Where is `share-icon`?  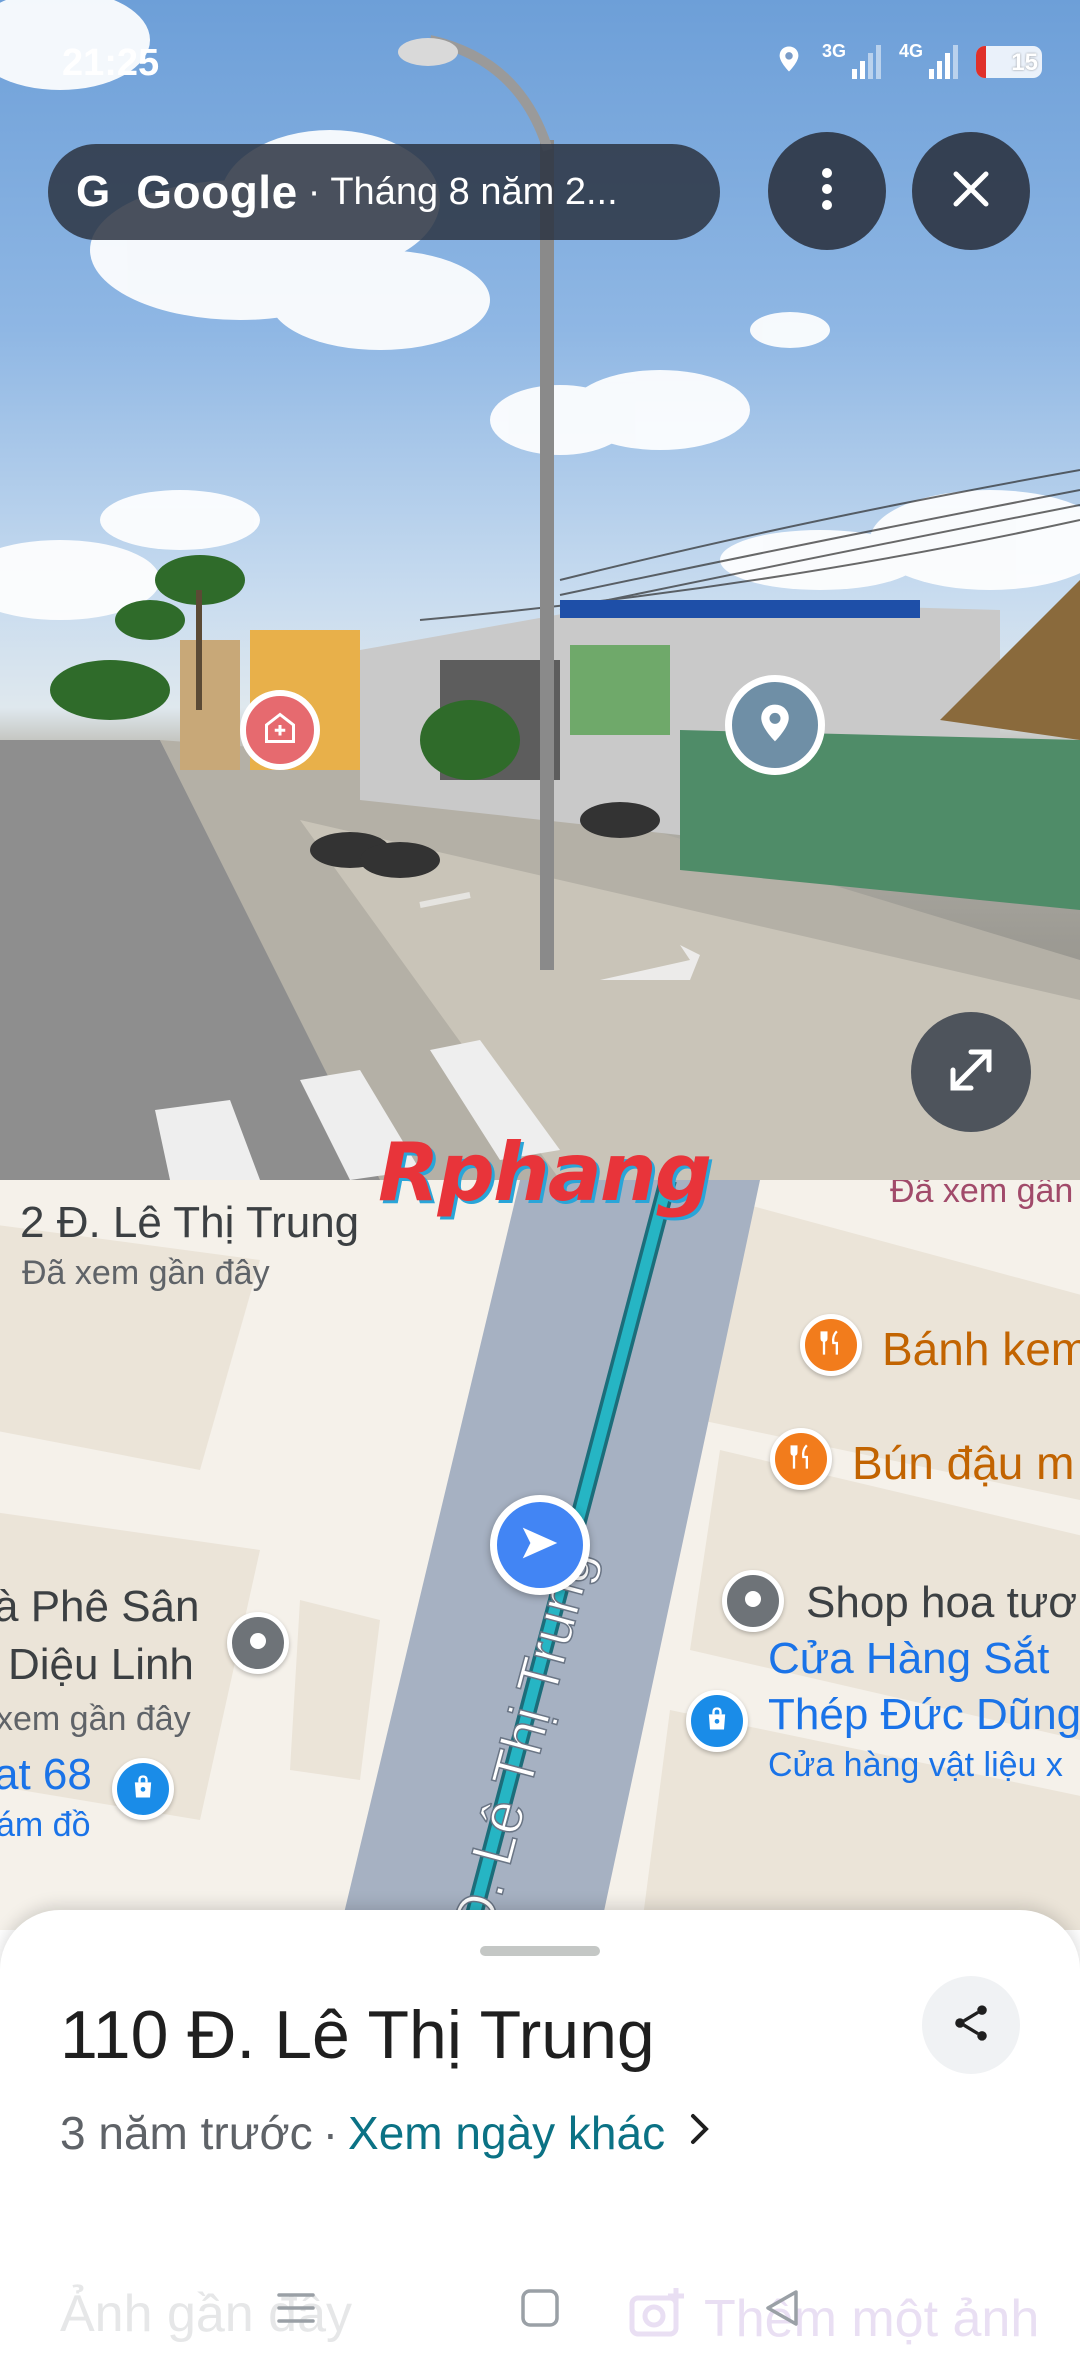 share-icon is located at coordinates (971, 2025).